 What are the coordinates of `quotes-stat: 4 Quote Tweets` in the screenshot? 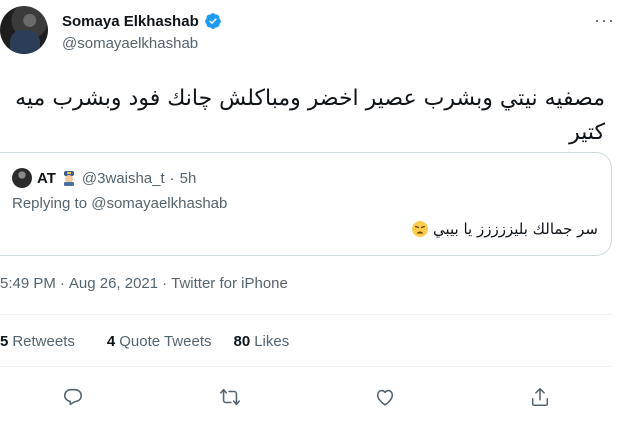 It's located at (159, 341).